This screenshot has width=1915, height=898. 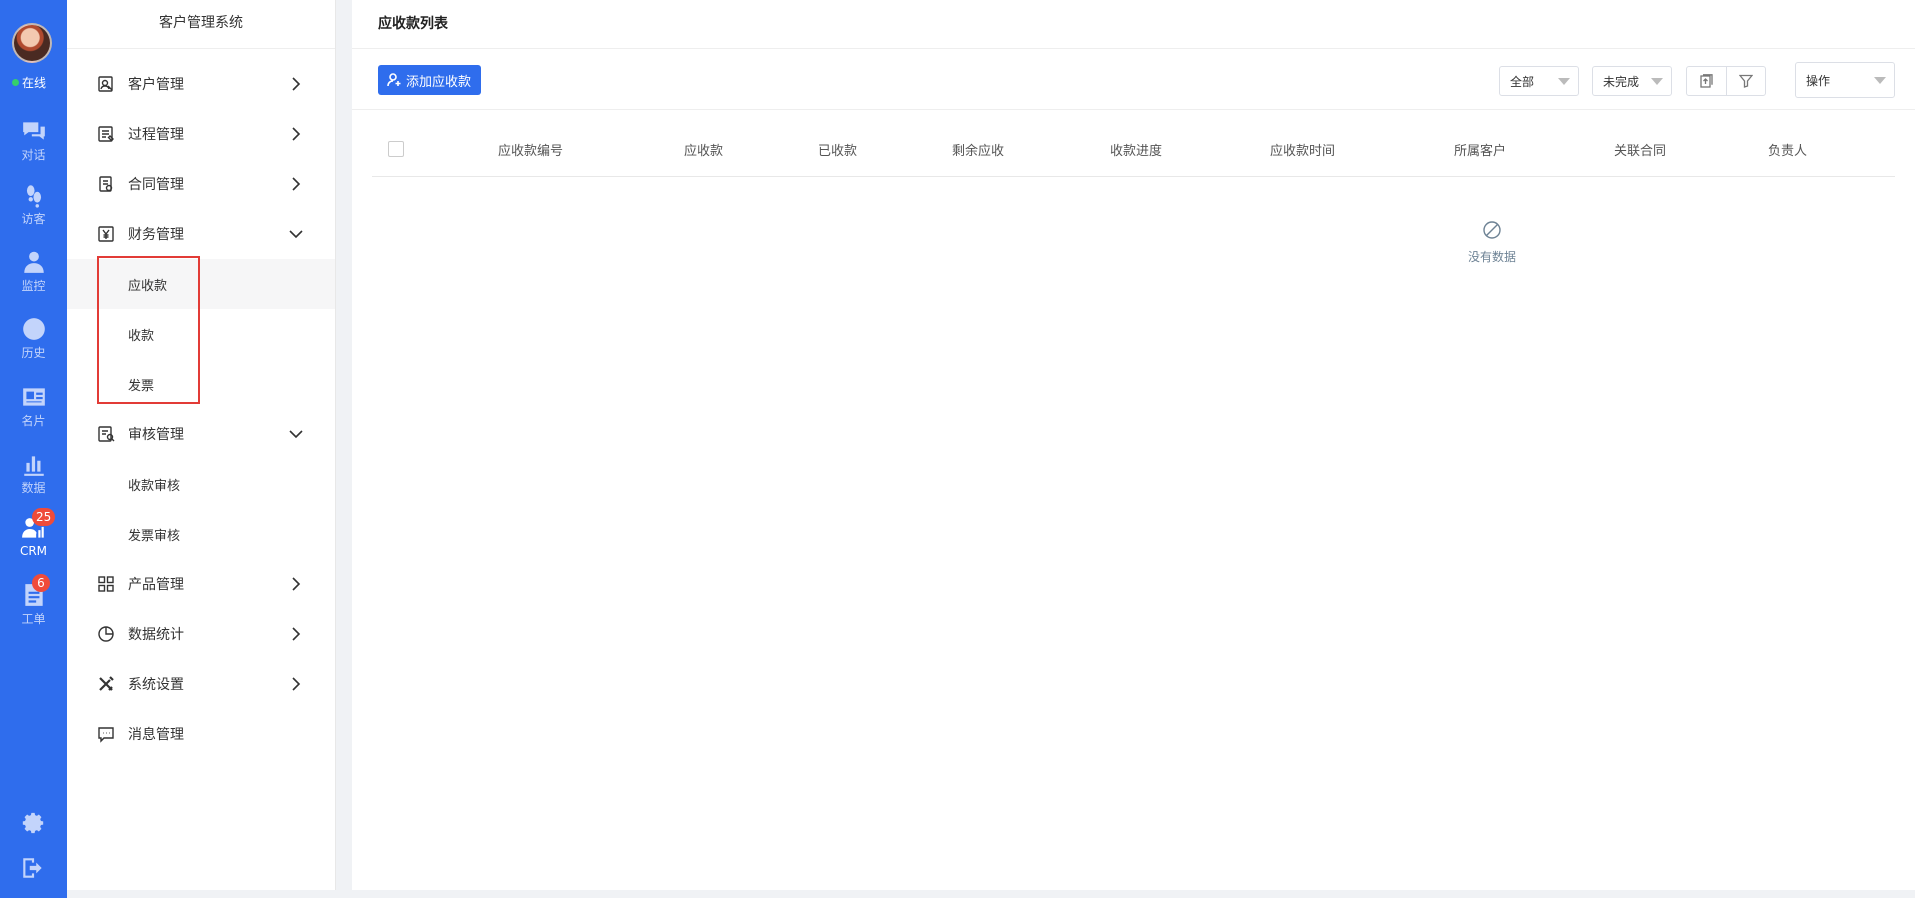 What do you see at coordinates (106, 84) in the screenshot?
I see `customer-icon` at bounding box center [106, 84].